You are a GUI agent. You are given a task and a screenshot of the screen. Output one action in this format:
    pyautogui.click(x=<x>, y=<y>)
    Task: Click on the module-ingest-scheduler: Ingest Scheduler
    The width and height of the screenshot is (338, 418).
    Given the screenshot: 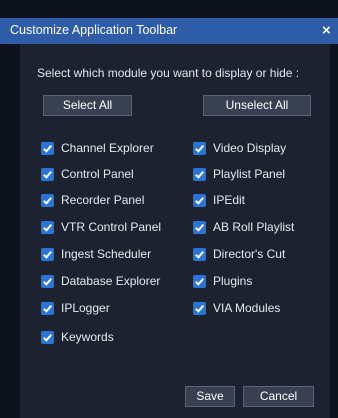 What is the action you would take?
    pyautogui.click(x=96, y=254)
    